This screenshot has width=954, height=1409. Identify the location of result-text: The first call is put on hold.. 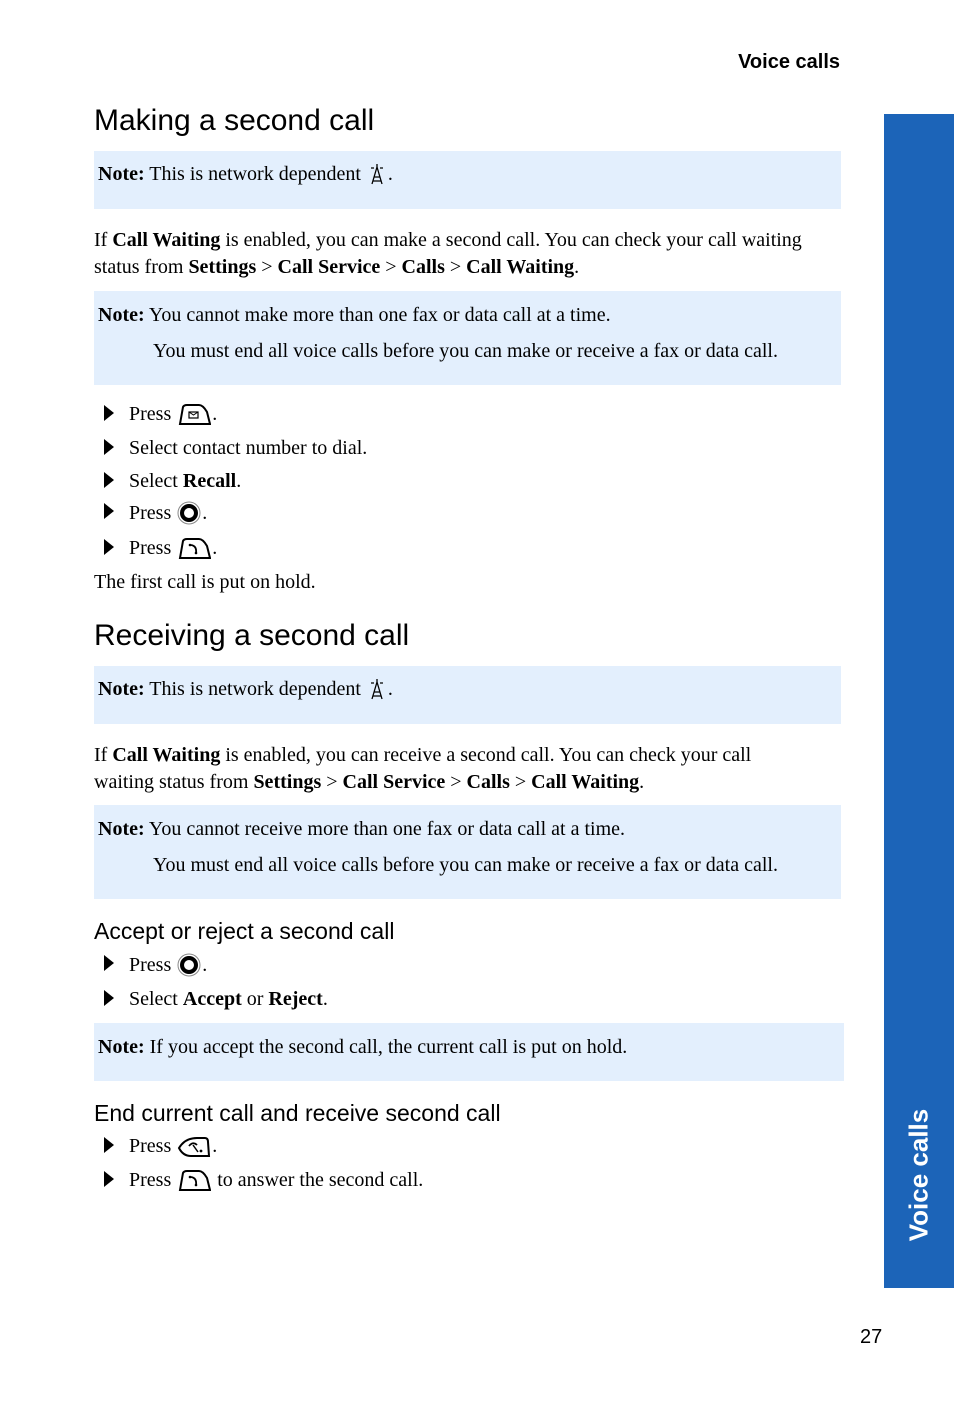
(205, 582).